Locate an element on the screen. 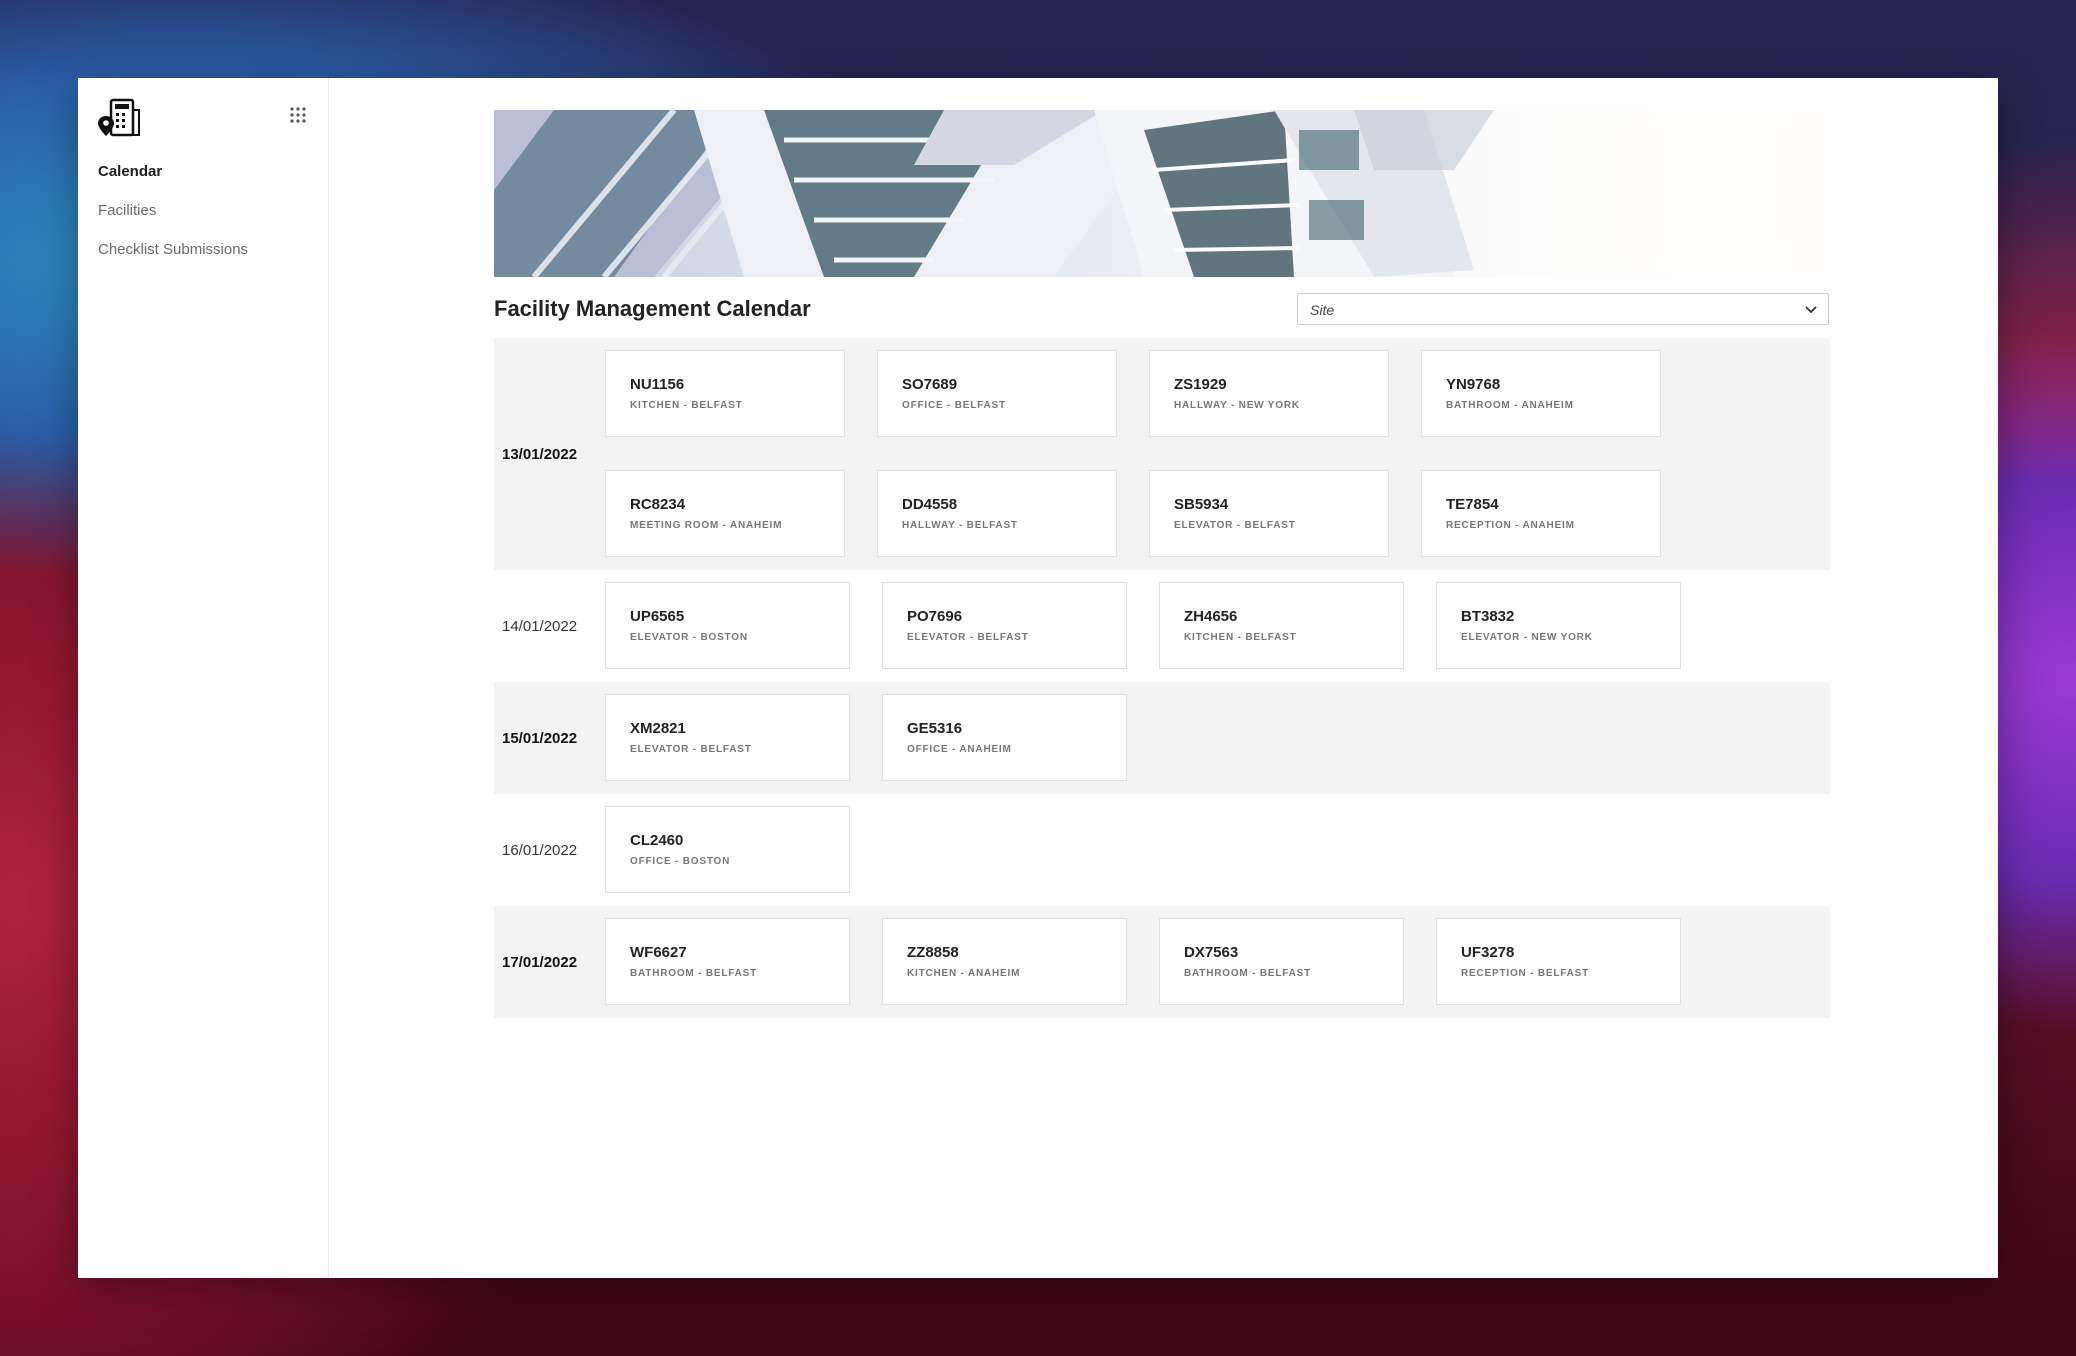 Image resolution: width=2076 pixels, height=1356 pixels. date-label: 15/01/2022 is located at coordinates (540, 738).